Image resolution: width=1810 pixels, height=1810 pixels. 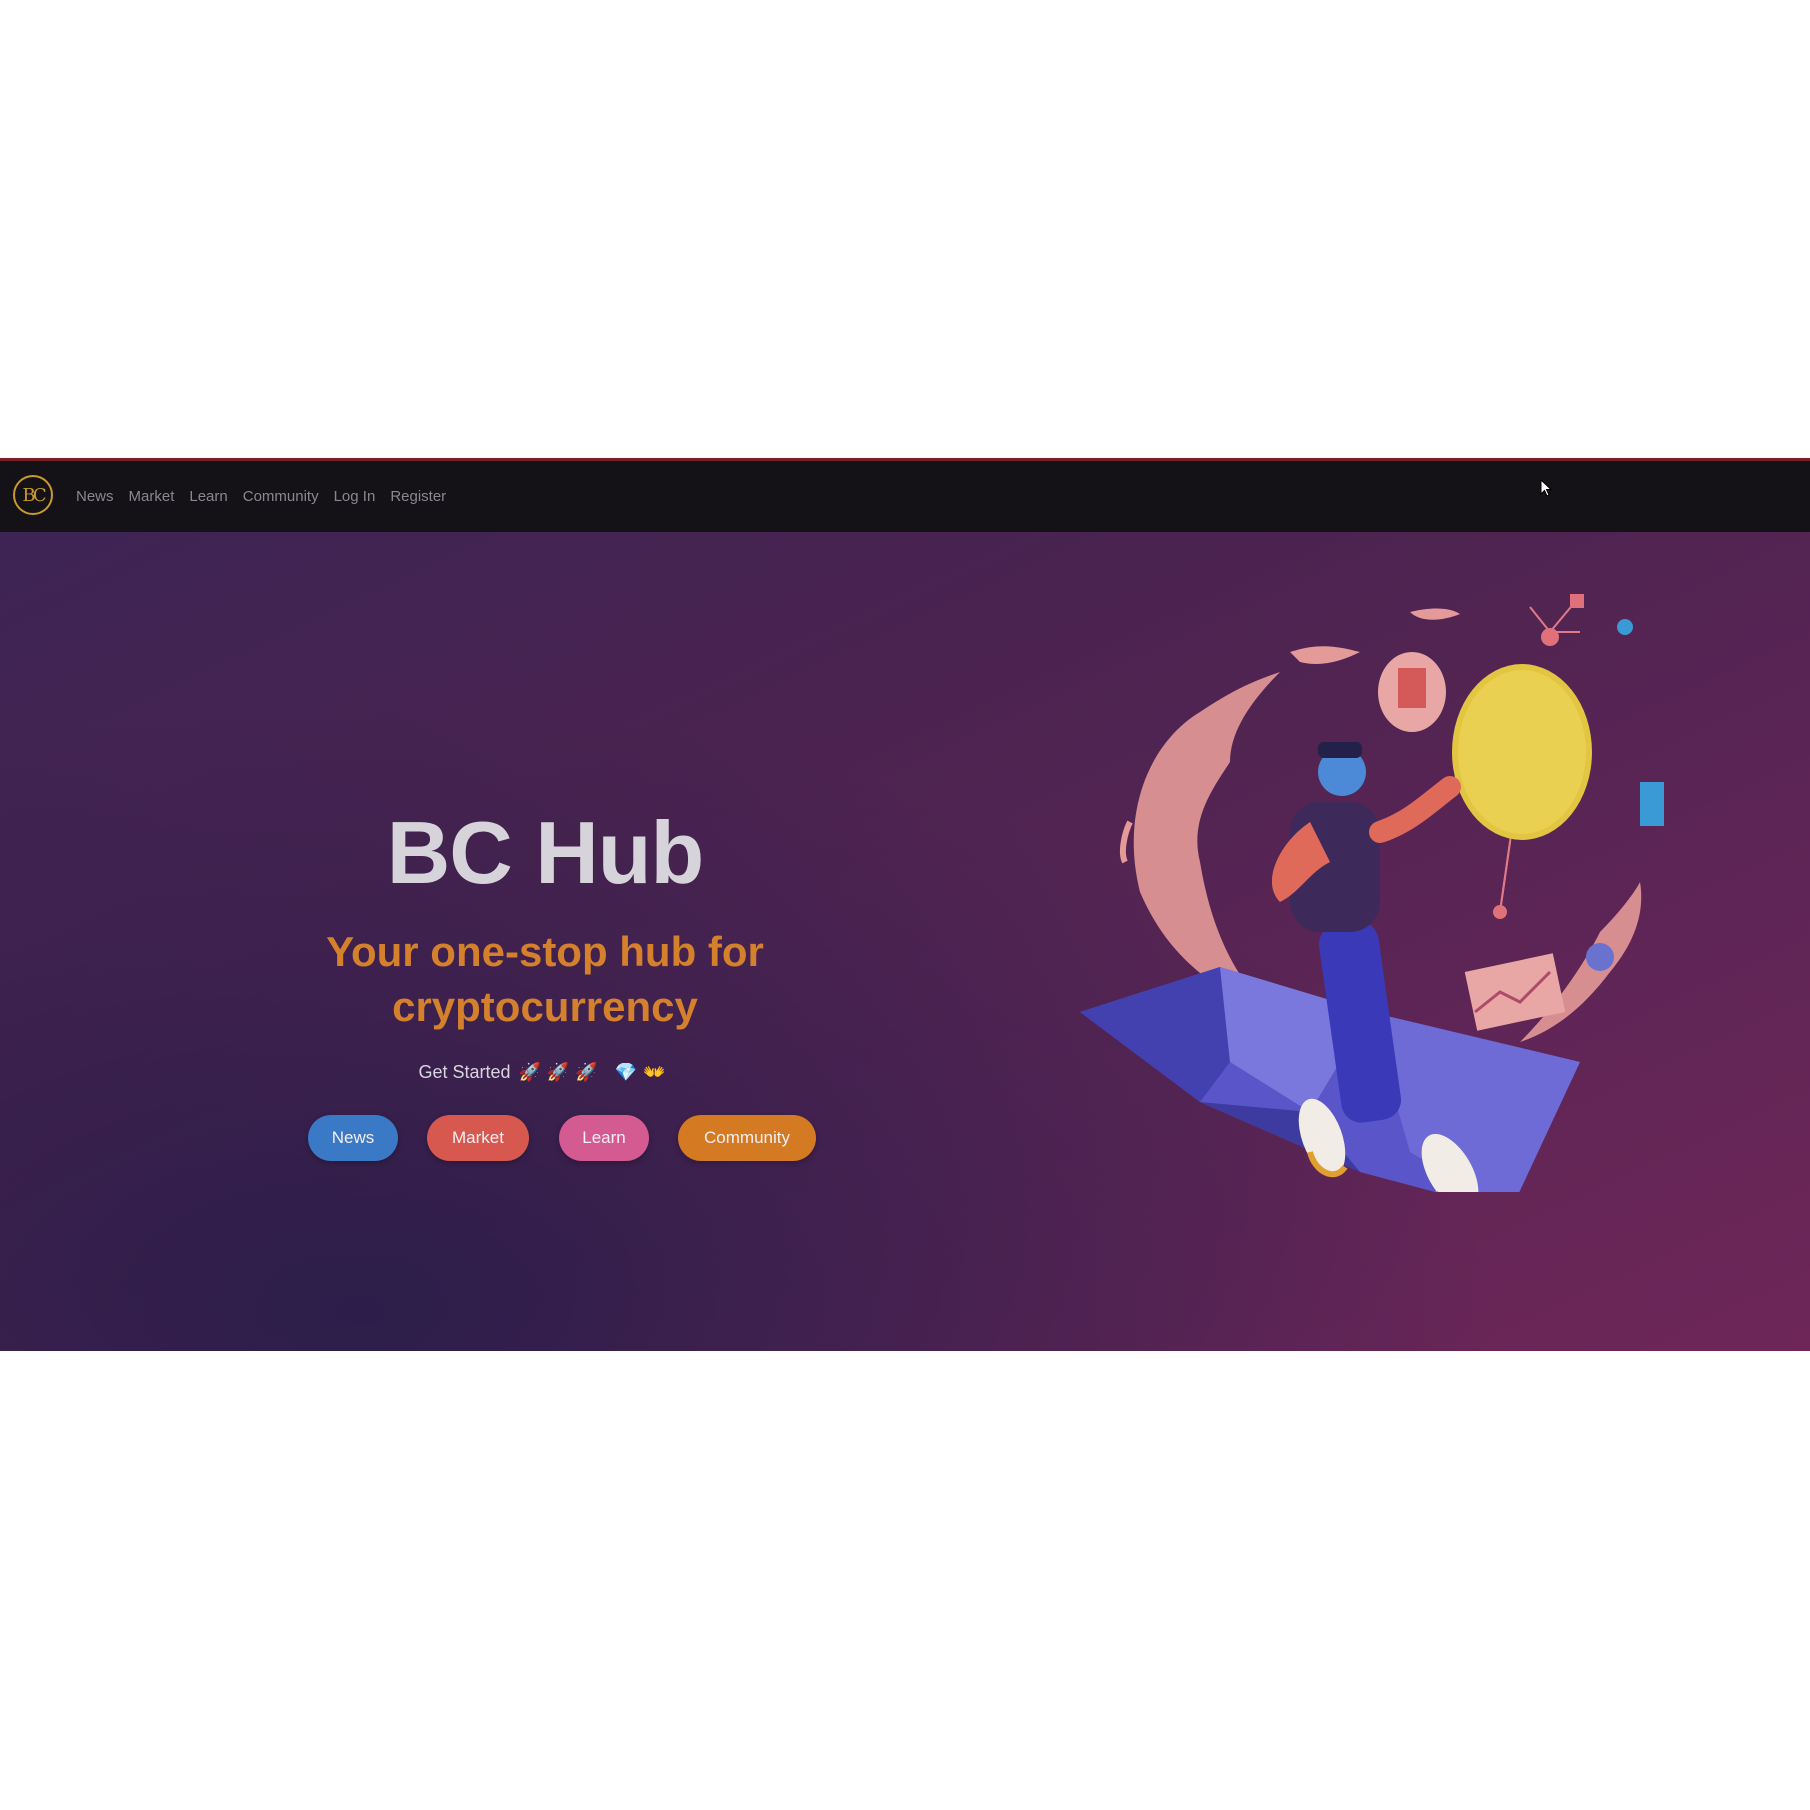 What do you see at coordinates (355, 496) in the screenshot?
I see `nav-link-login: Log In` at bounding box center [355, 496].